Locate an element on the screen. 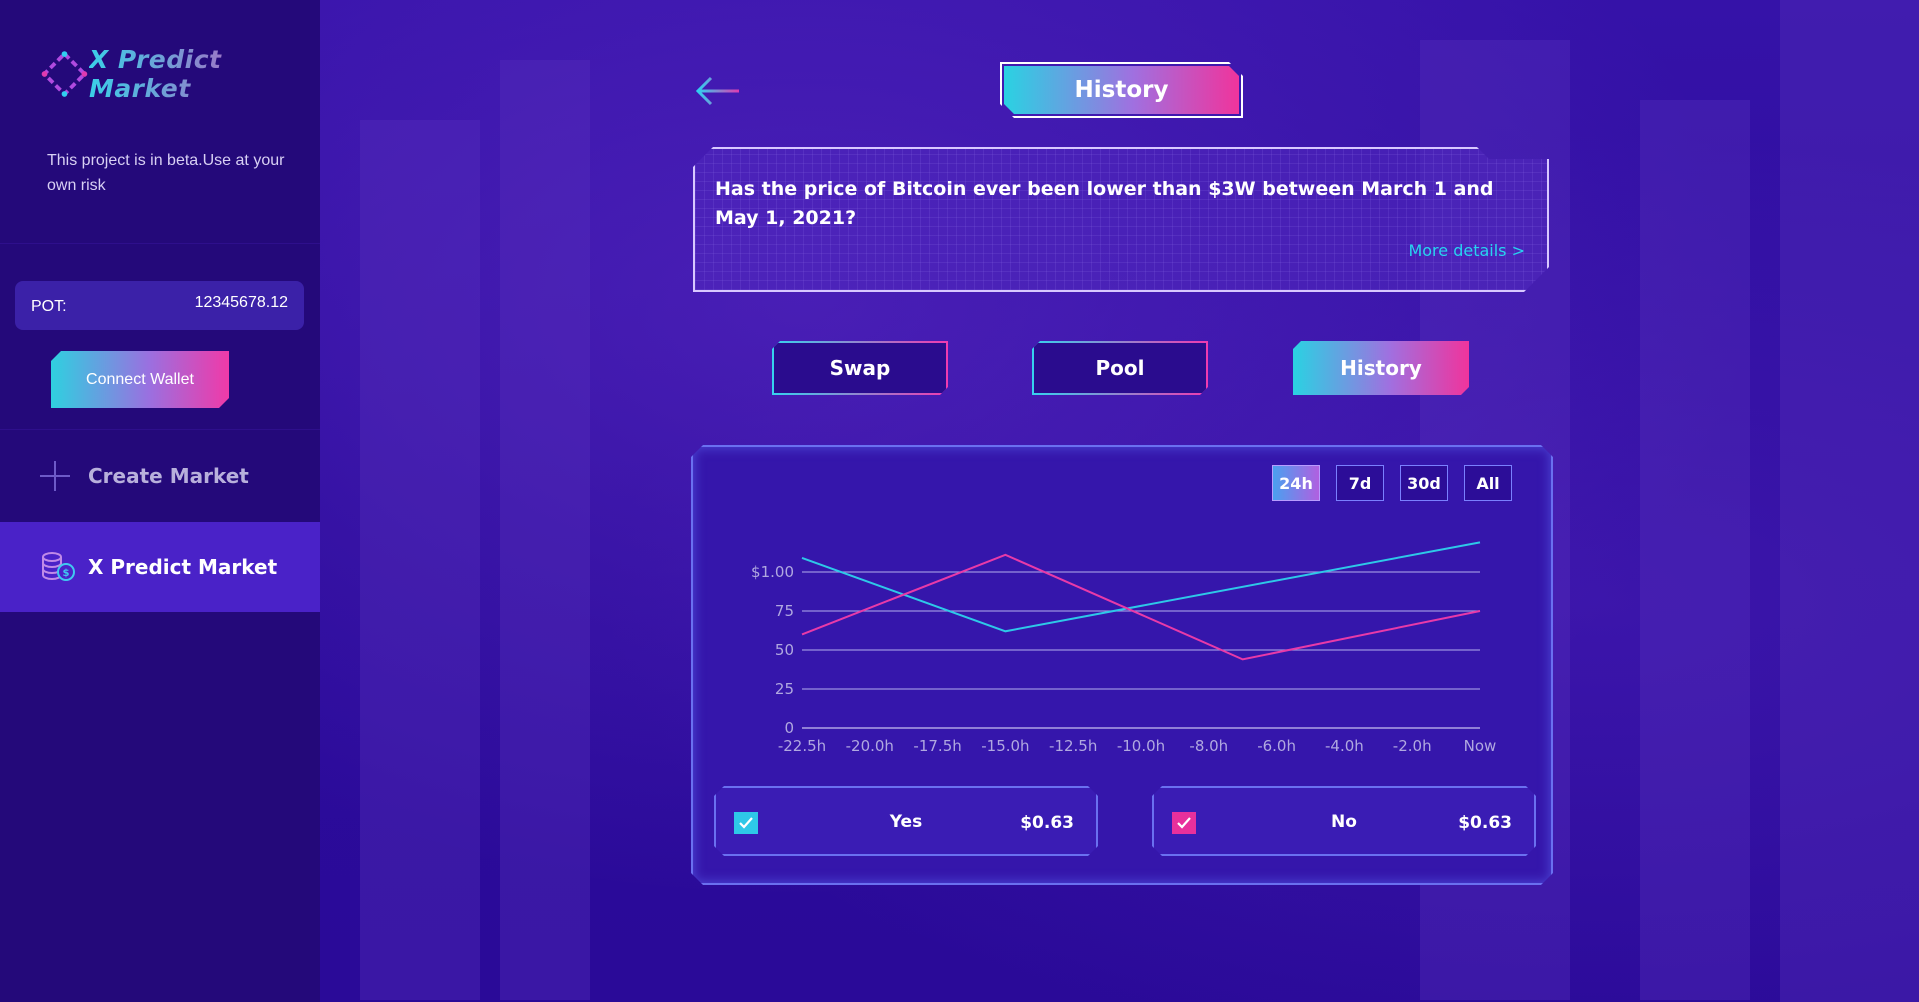  arrow-left-icon is located at coordinates (718, 91).